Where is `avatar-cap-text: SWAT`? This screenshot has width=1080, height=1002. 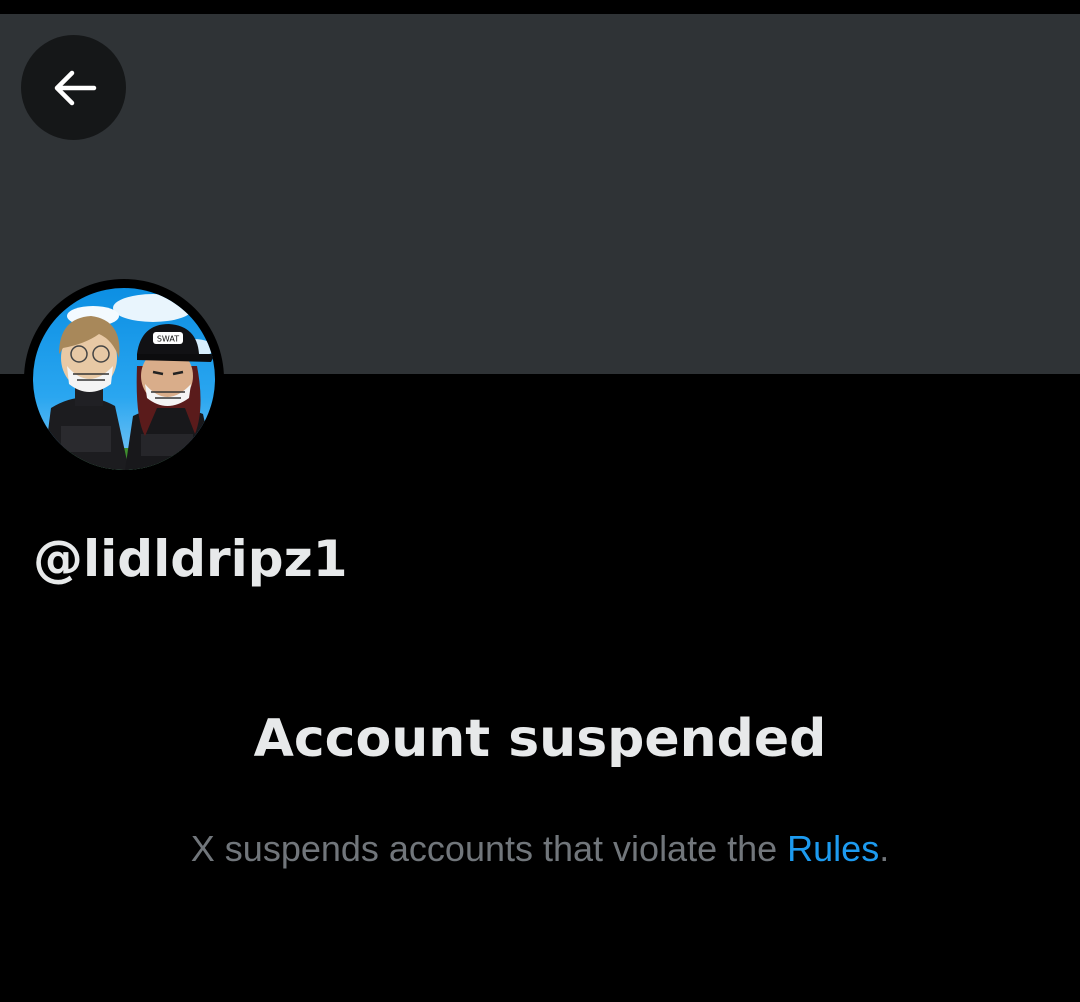 avatar-cap-text: SWAT is located at coordinates (168, 339).